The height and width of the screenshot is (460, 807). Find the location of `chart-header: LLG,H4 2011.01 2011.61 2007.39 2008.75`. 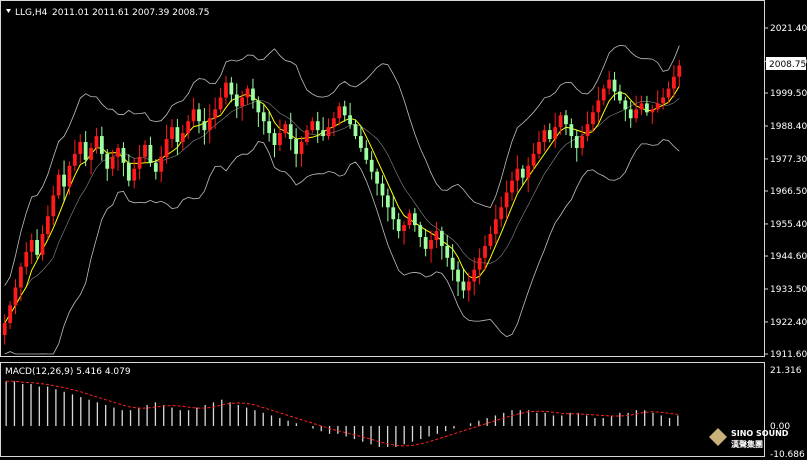

chart-header: LLG,H4 2011.01 2011.61 2007.39 2008.75 is located at coordinates (107, 13).